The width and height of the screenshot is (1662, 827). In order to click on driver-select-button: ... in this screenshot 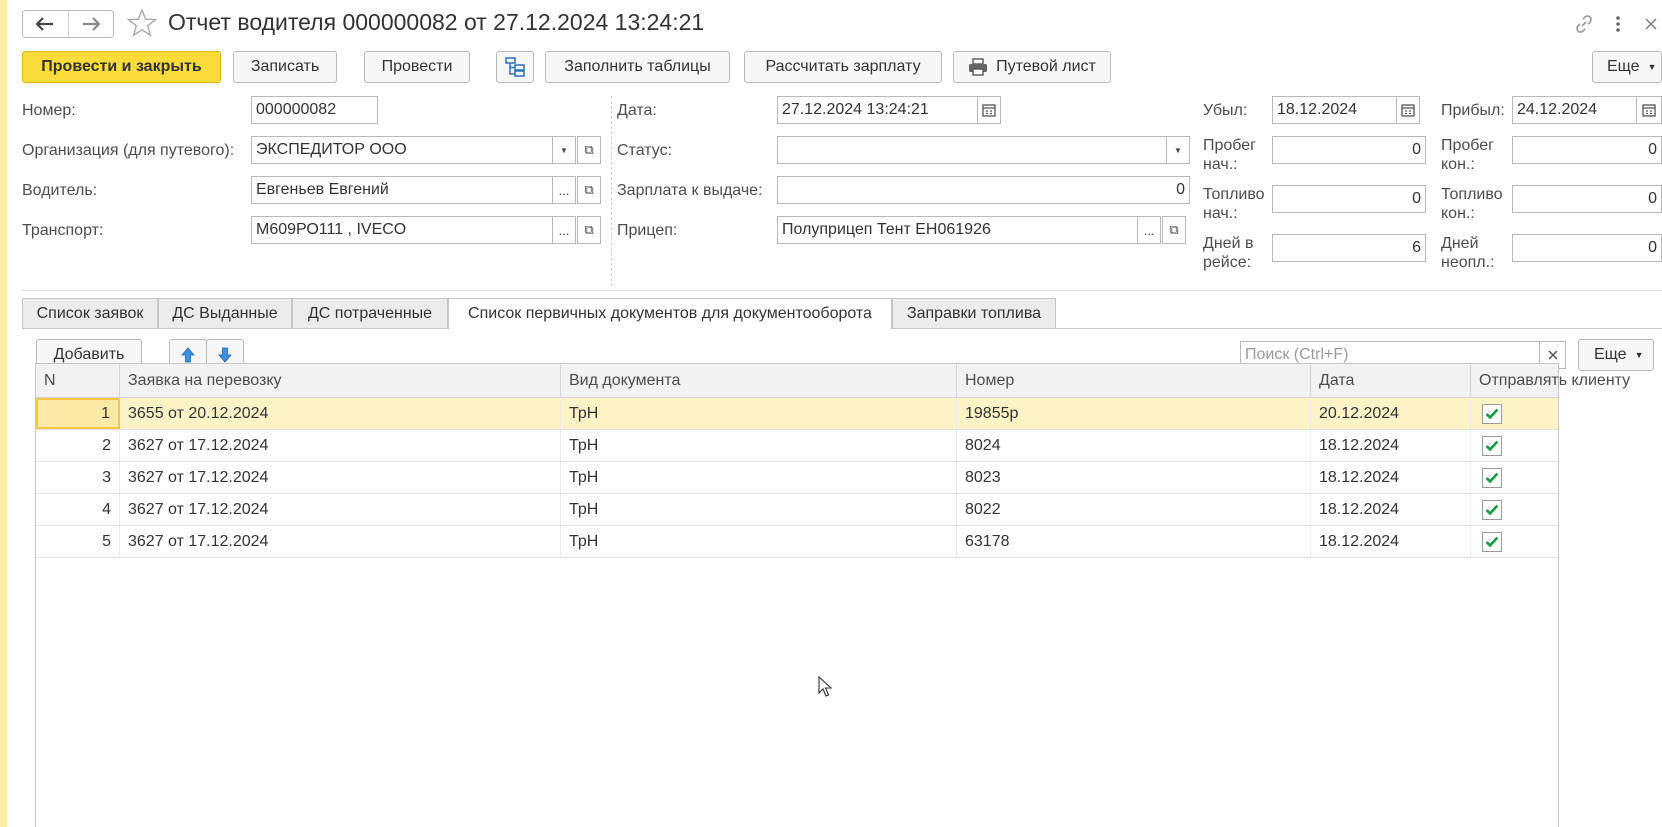, I will do `click(564, 190)`.